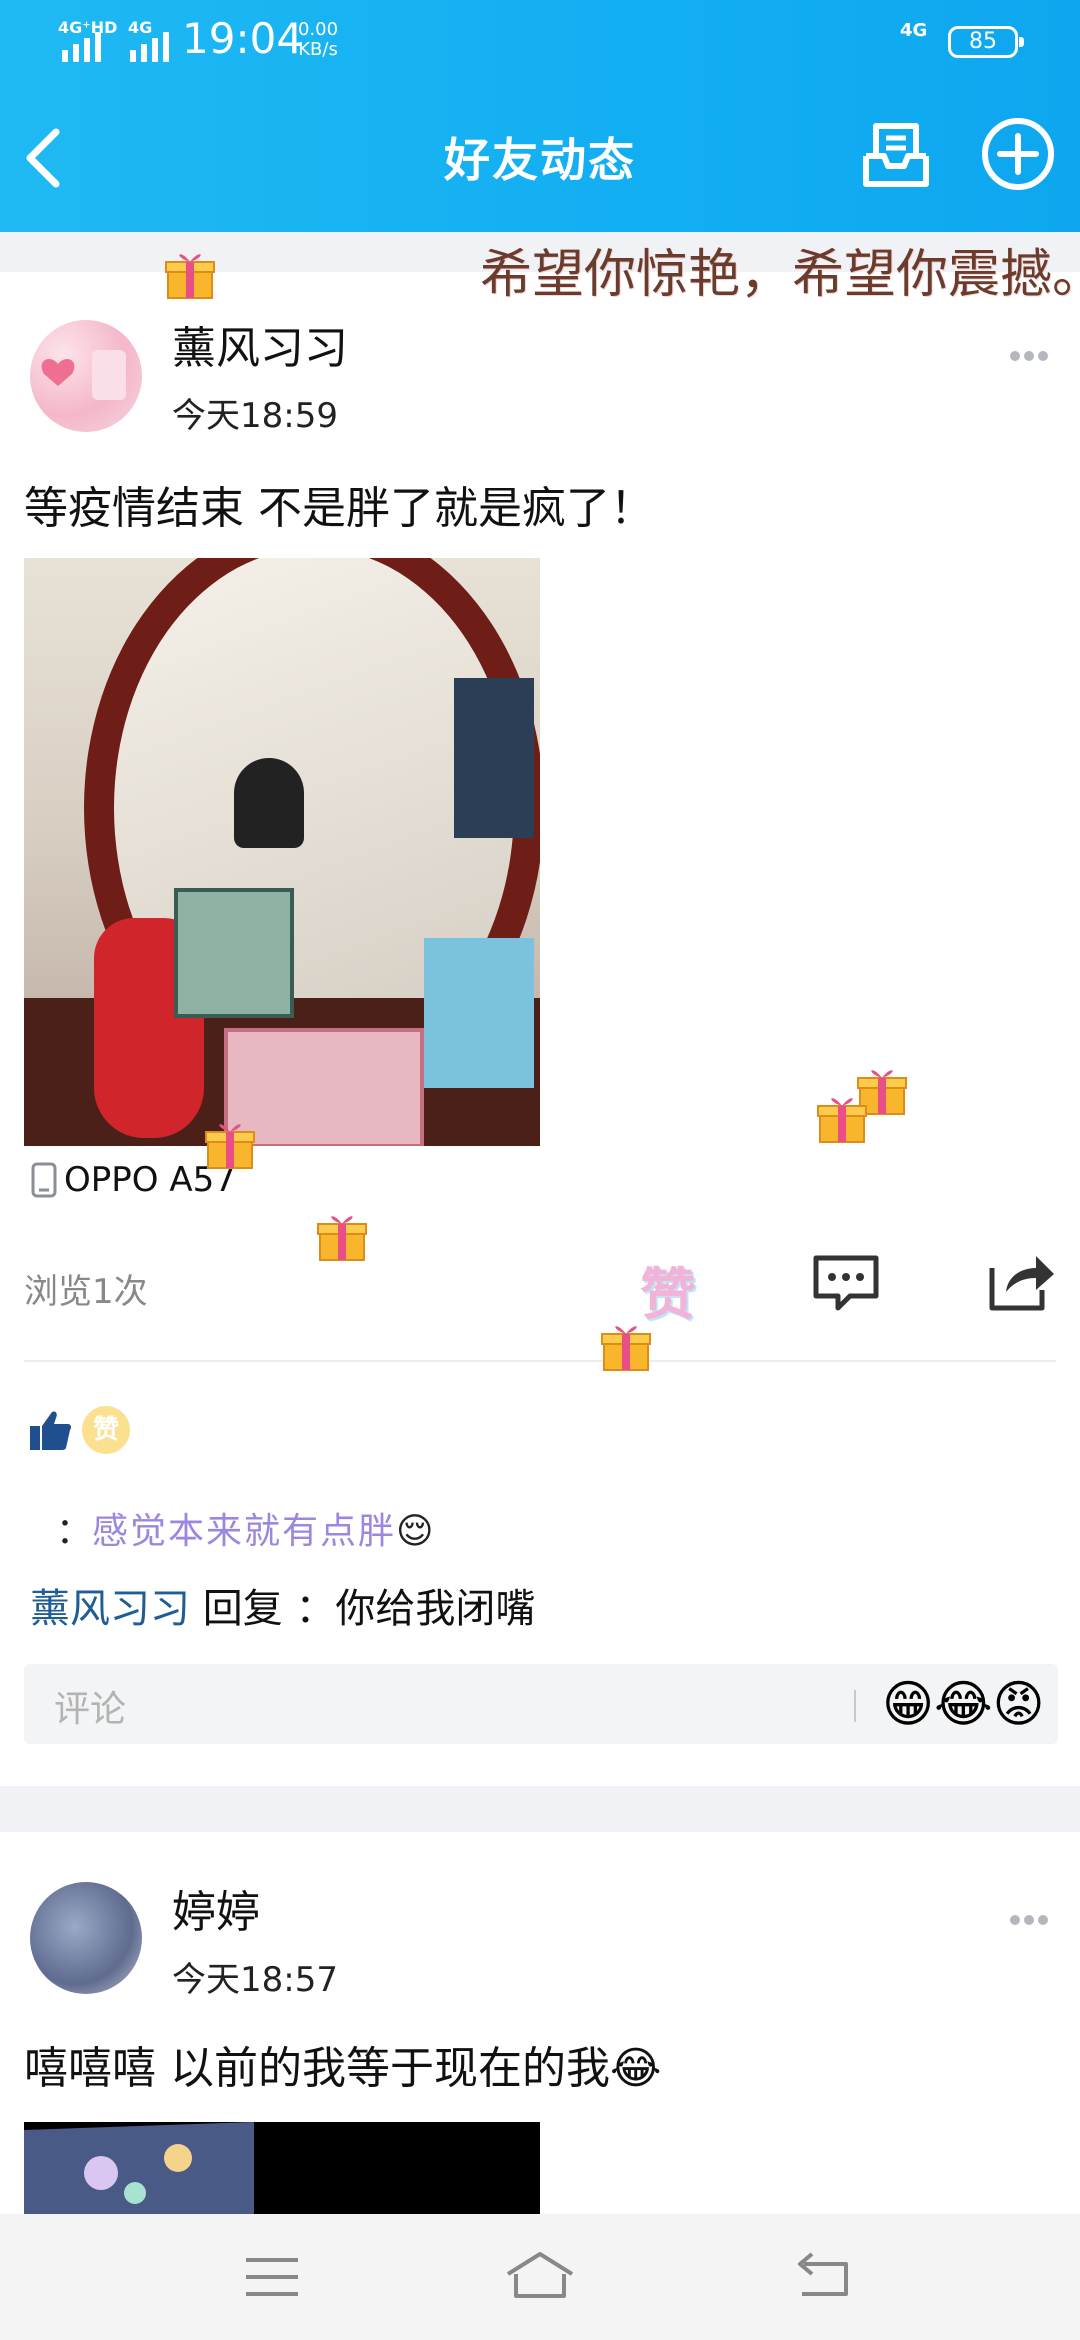 This screenshot has width=1080, height=2340. What do you see at coordinates (318, 29) in the screenshot?
I see `net-speed-value: 0.00` at bounding box center [318, 29].